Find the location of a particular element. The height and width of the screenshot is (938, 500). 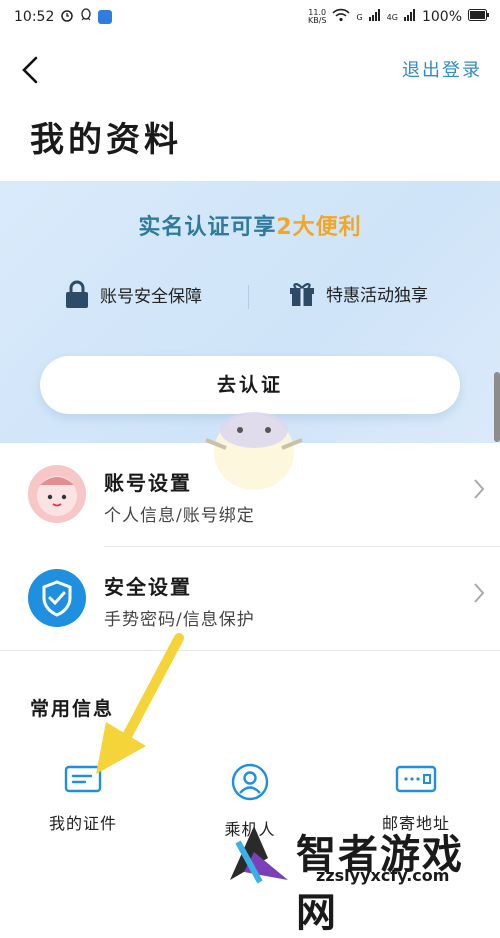

battery-icon is located at coordinates (479, 17).